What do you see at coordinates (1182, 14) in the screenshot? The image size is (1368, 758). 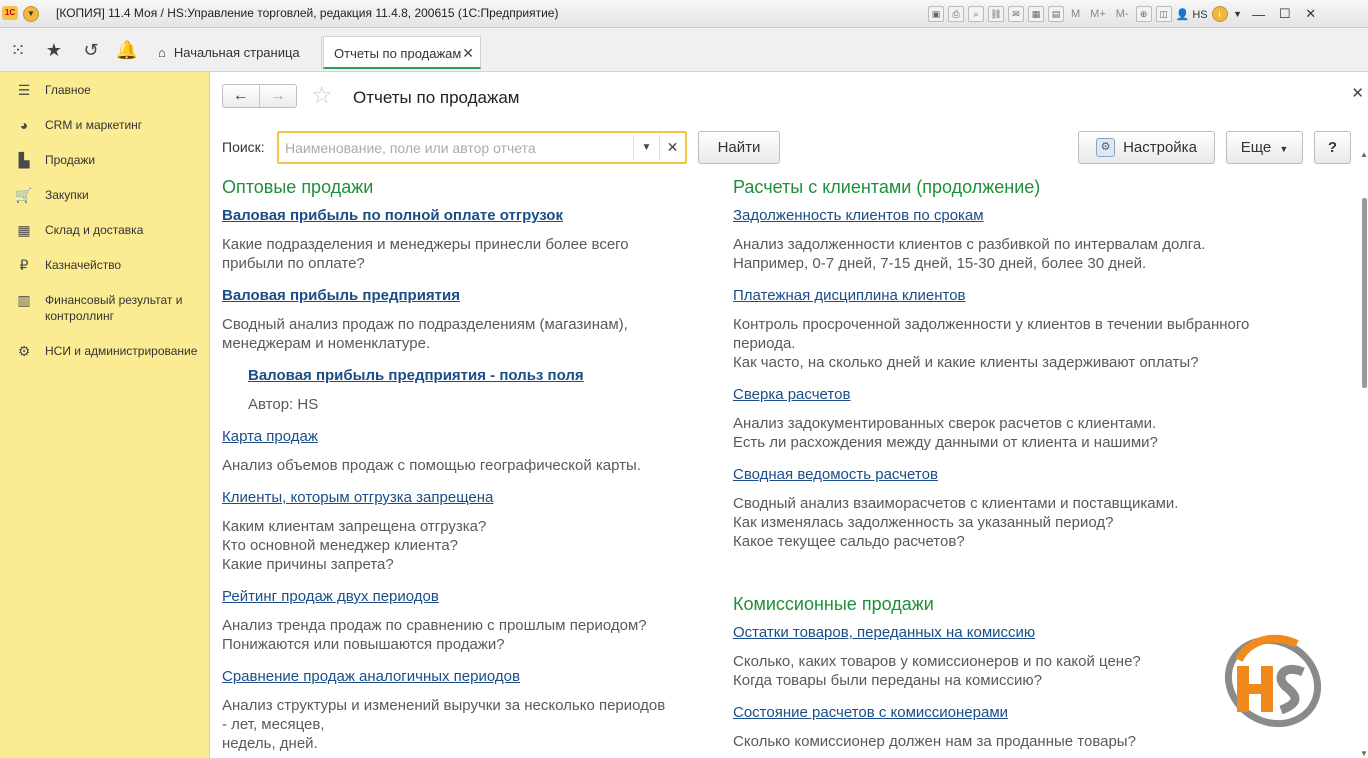 I see `user-icon: 👤` at bounding box center [1182, 14].